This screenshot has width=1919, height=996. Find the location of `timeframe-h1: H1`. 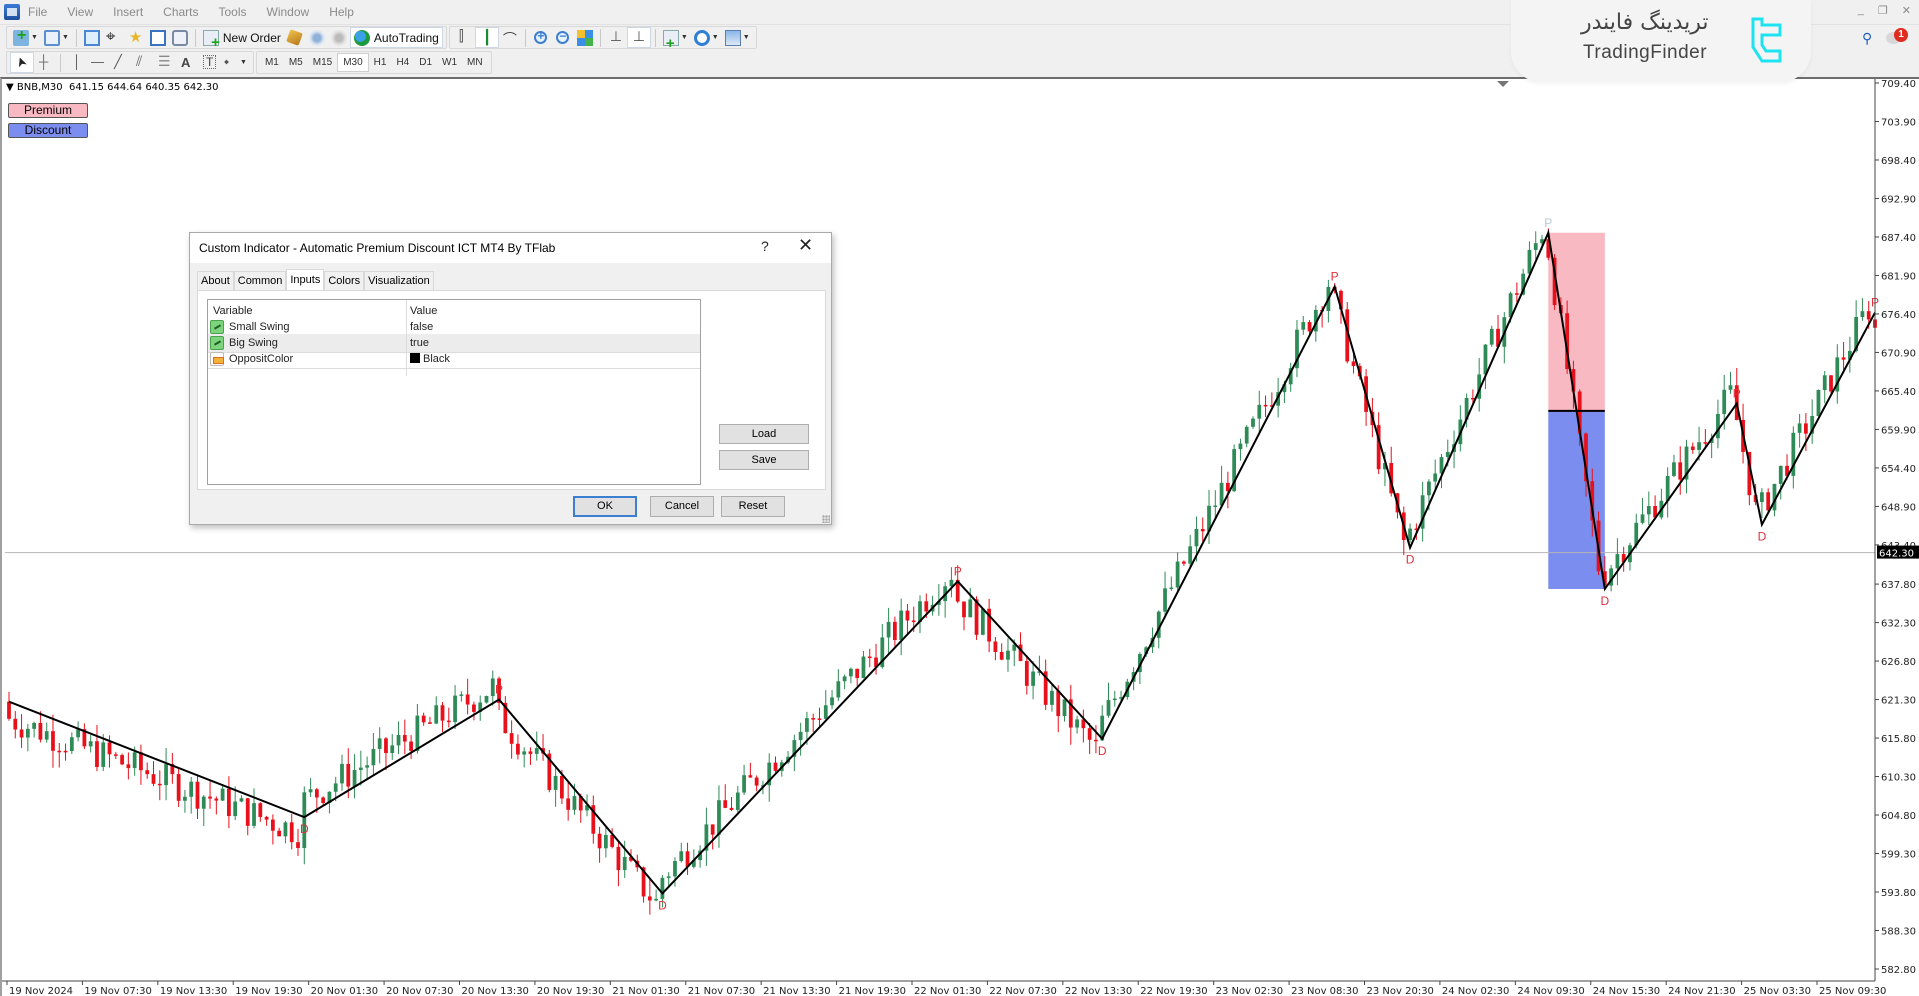

timeframe-h1: H1 is located at coordinates (380, 62).